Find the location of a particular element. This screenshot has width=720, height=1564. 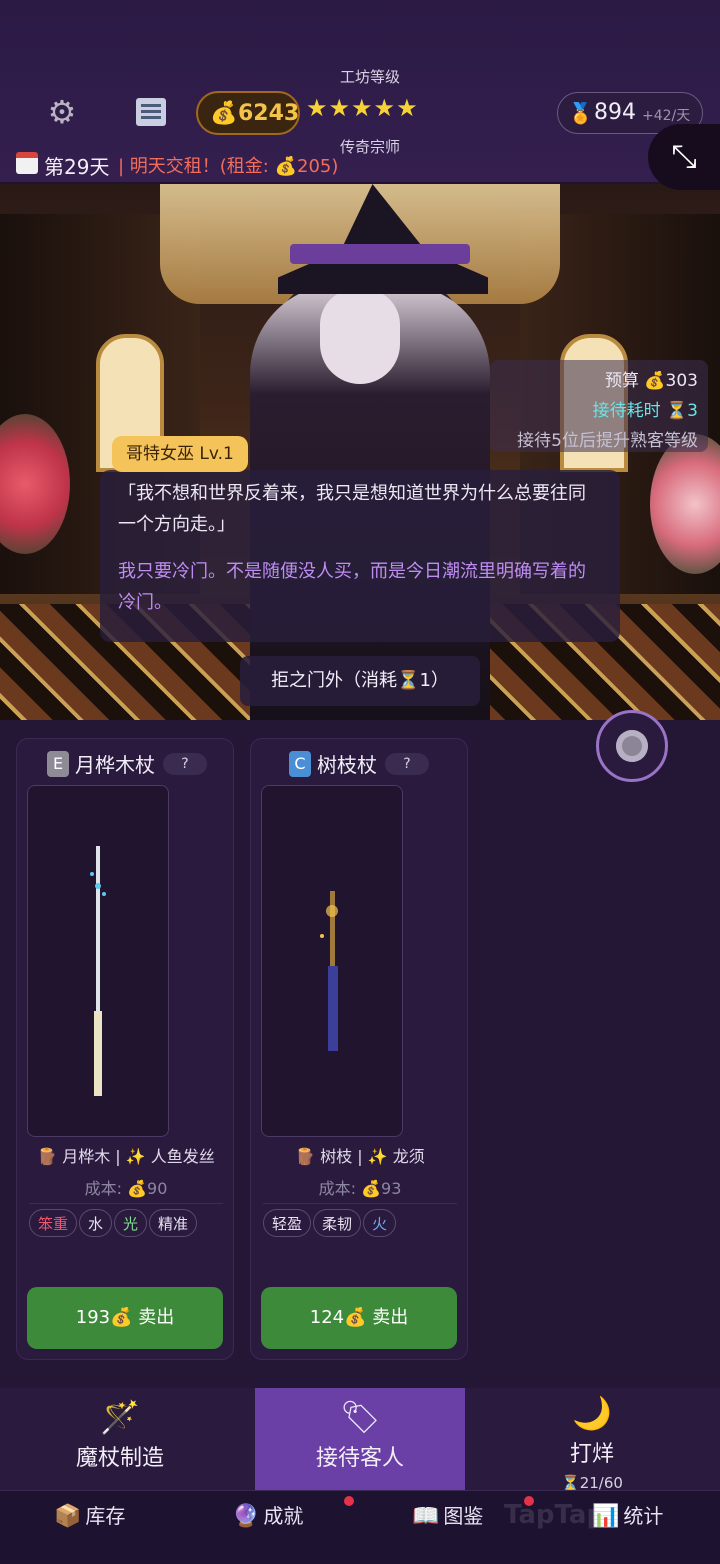

chart-icon: 📊 is located at coordinates (606, 1516).